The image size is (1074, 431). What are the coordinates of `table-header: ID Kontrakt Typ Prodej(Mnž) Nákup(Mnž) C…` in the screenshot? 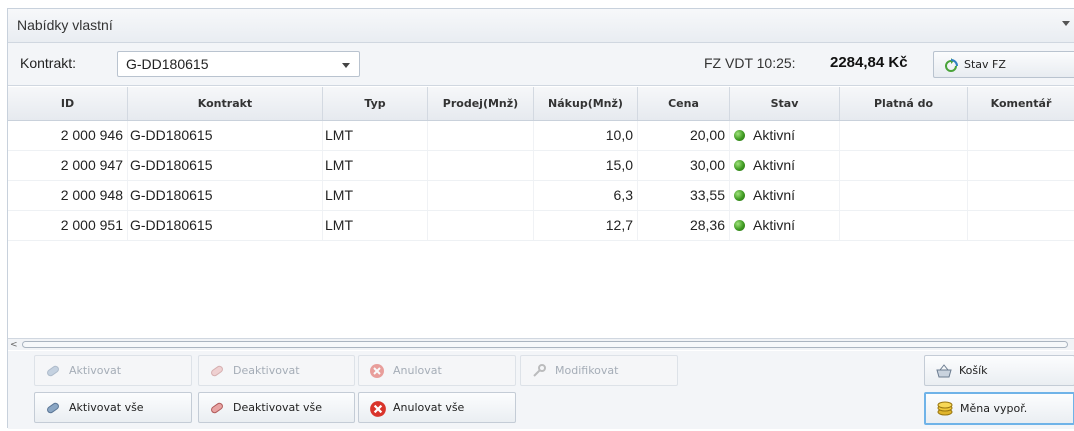 It's located at (541, 104).